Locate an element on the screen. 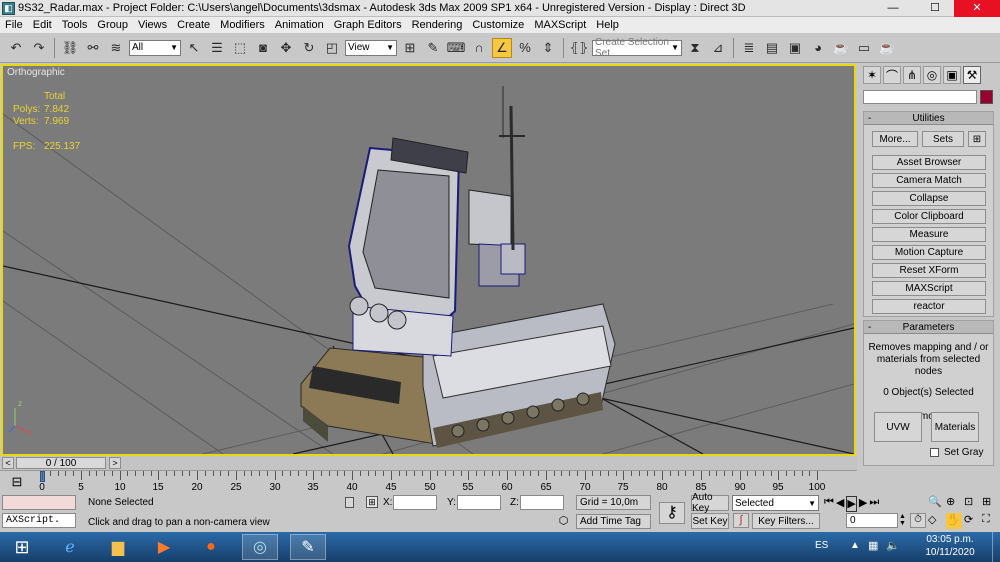 The image size is (1000, 562). maxscript-mini-listener-top is located at coordinates (39, 502).